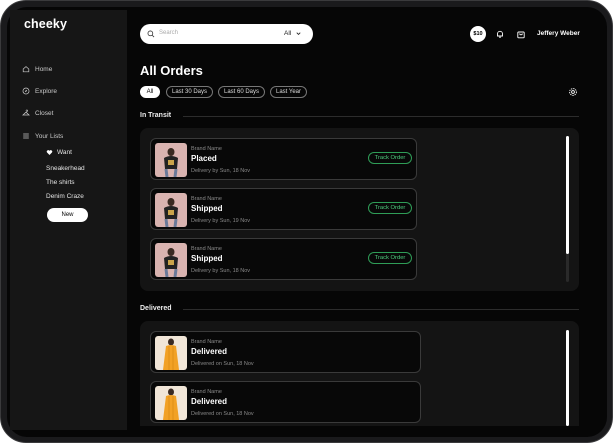 This screenshot has height=443, width=613. I want to click on section-title-in-transit: In Transit, so click(156, 115).